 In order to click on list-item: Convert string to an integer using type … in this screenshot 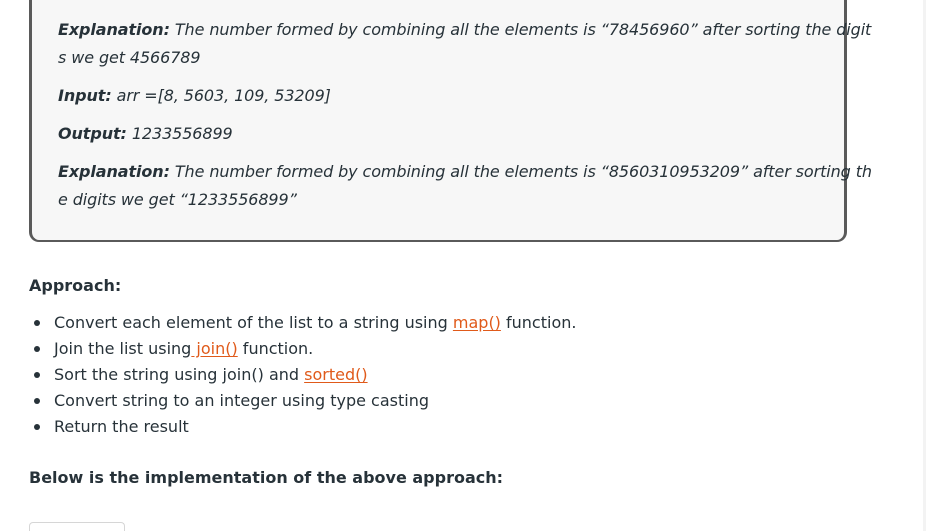, I will do `click(302, 401)`.